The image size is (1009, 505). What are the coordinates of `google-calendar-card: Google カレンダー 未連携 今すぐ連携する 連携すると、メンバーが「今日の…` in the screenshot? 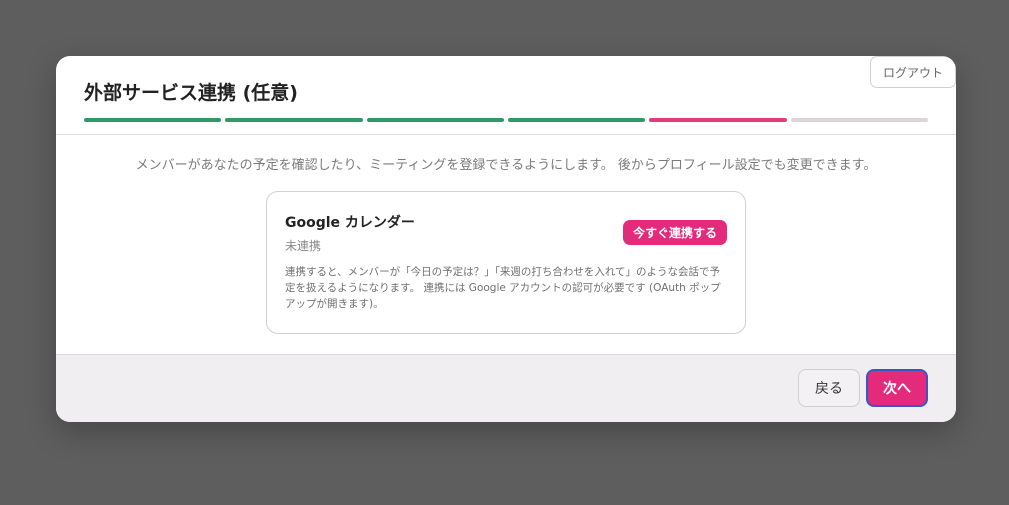 It's located at (506, 262).